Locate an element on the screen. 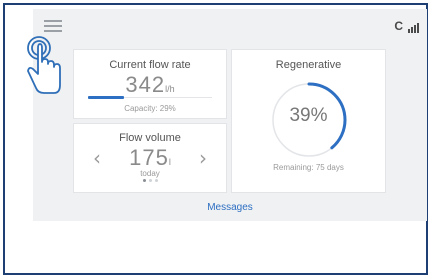 The height and width of the screenshot is (279, 433). hamburger-menu-icon is located at coordinates (53, 26).